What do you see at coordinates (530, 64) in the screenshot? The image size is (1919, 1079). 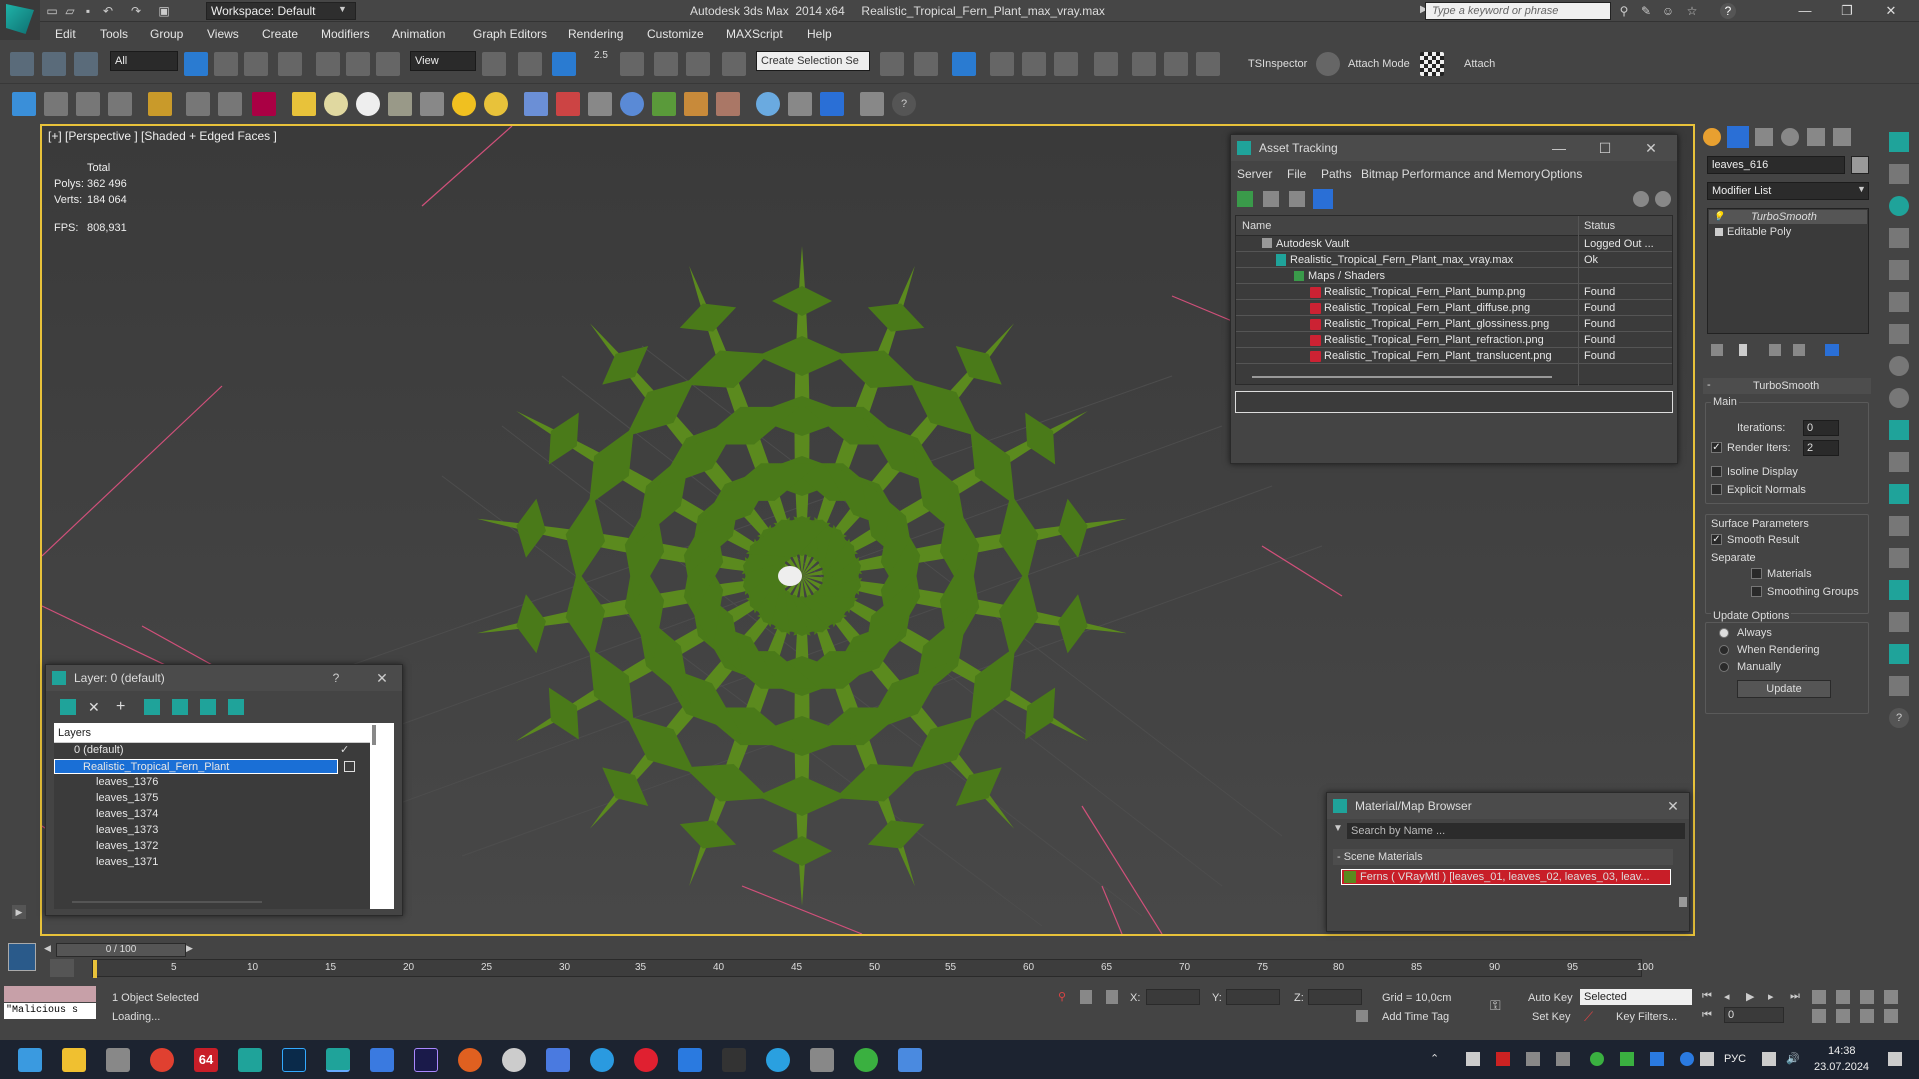 I see `select-manipulate-icon` at bounding box center [530, 64].